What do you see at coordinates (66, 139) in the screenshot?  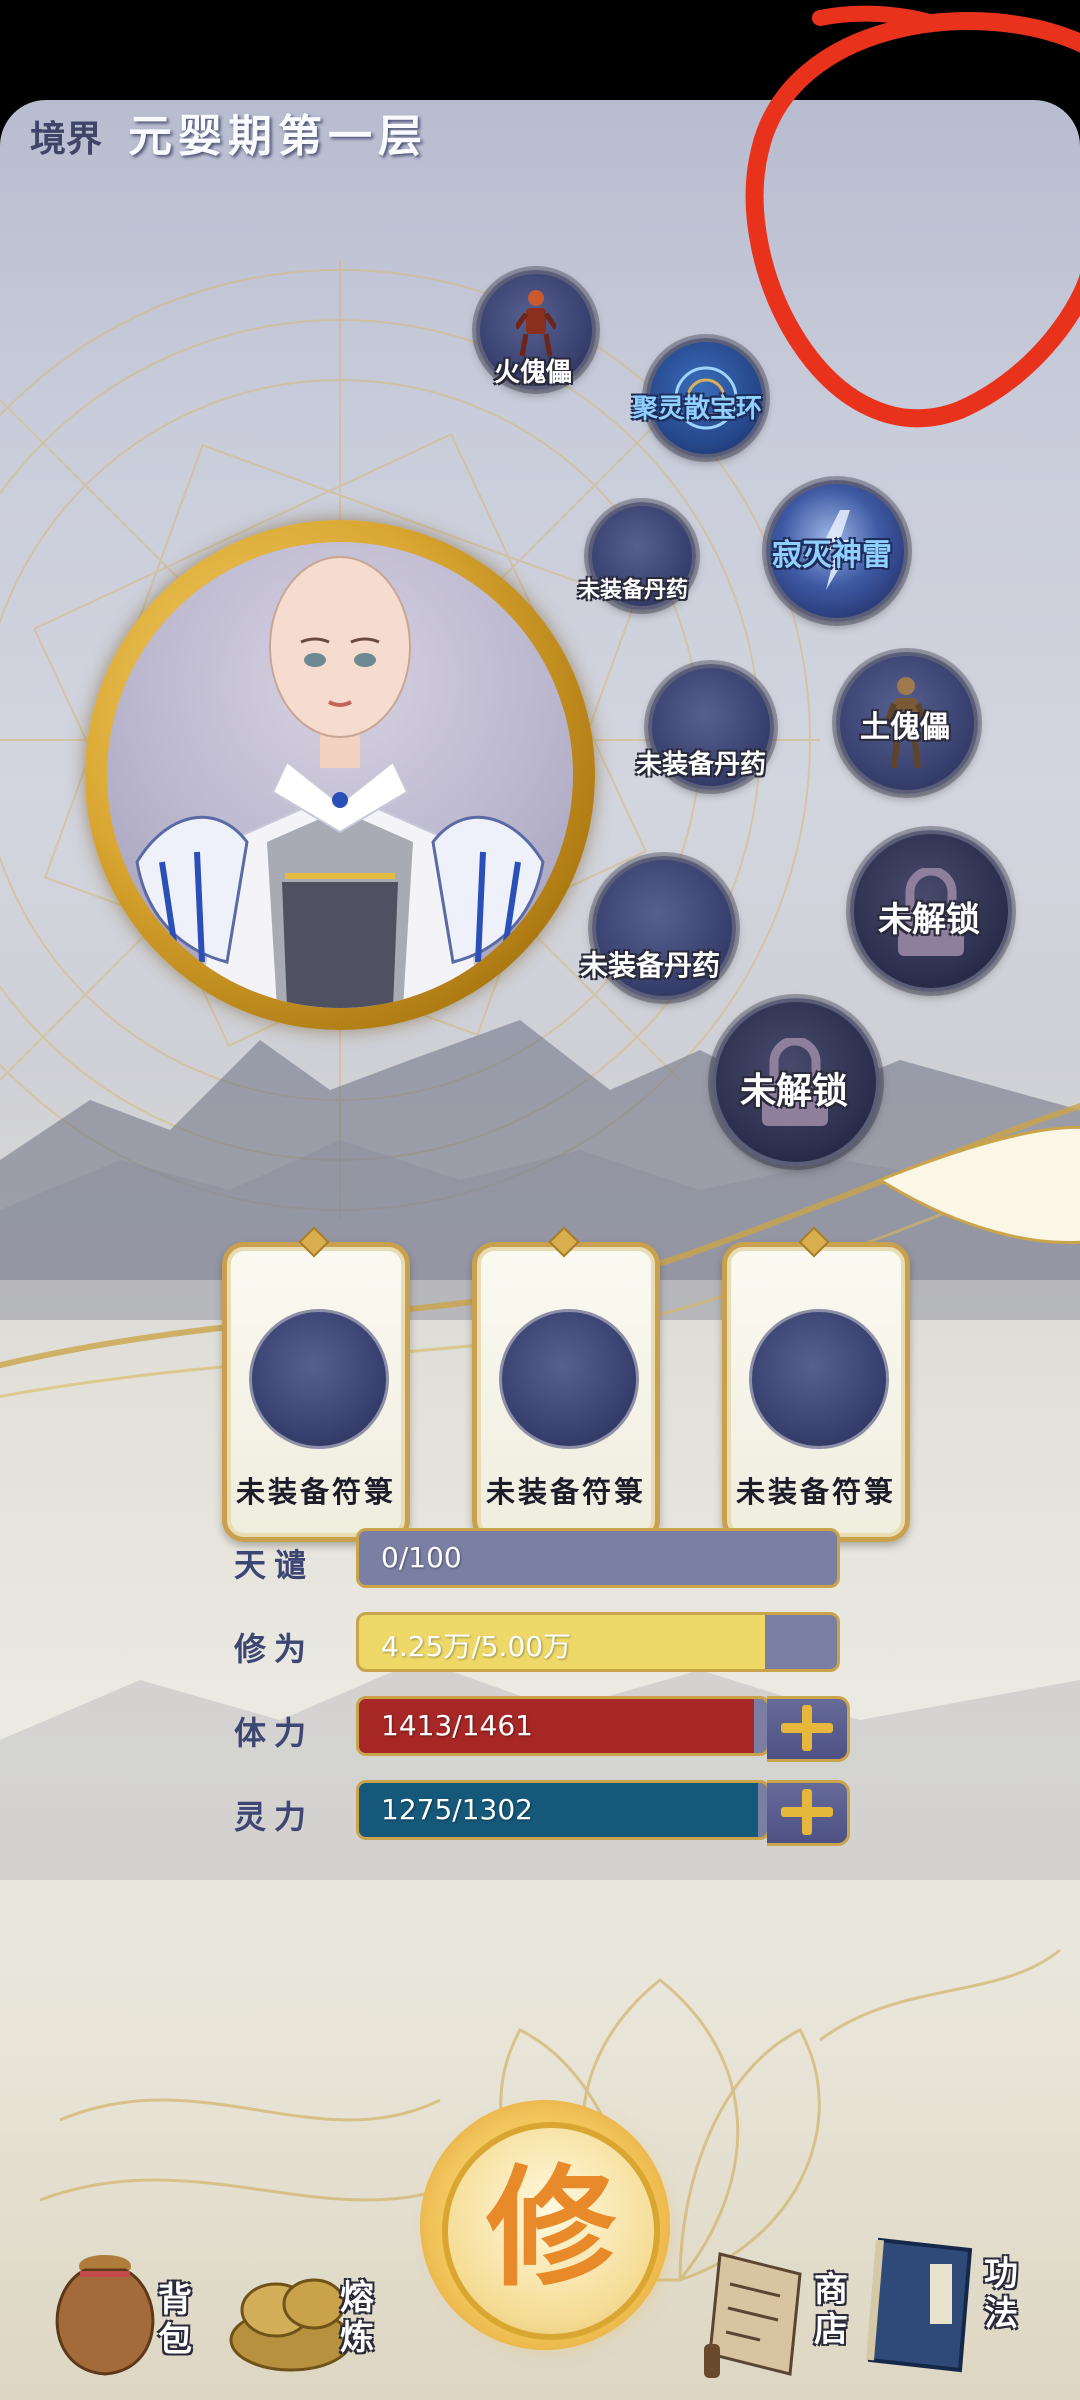 I see `realm-label: 境界` at bounding box center [66, 139].